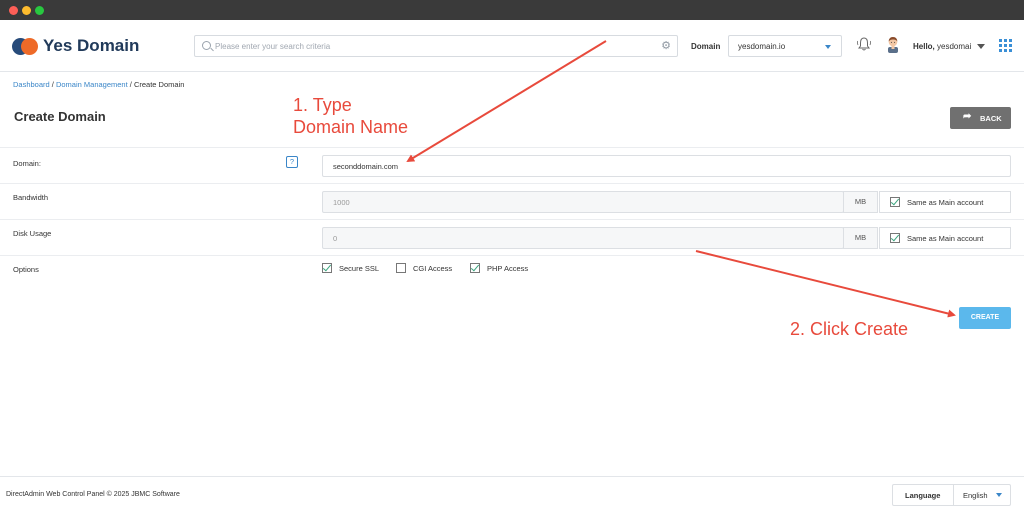 This screenshot has height=515, width=1024. I want to click on domain-selector-label: Domain, so click(706, 46).